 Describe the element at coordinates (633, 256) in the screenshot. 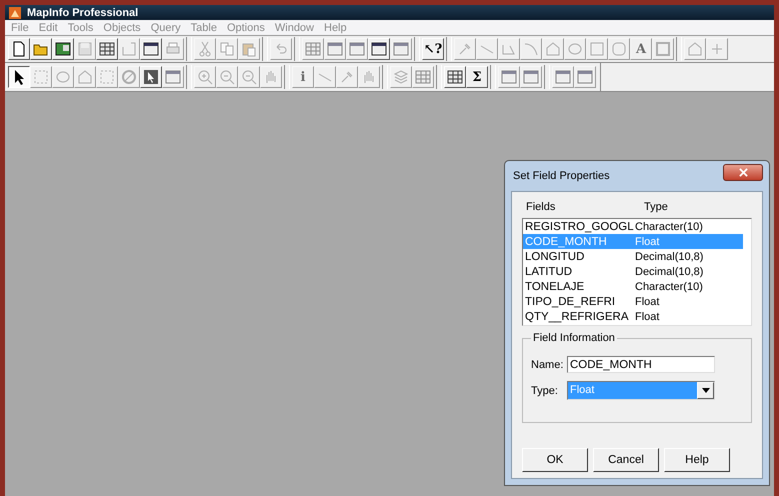

I see `field-row: LONGITUD Decimal(10,8)` at that location.